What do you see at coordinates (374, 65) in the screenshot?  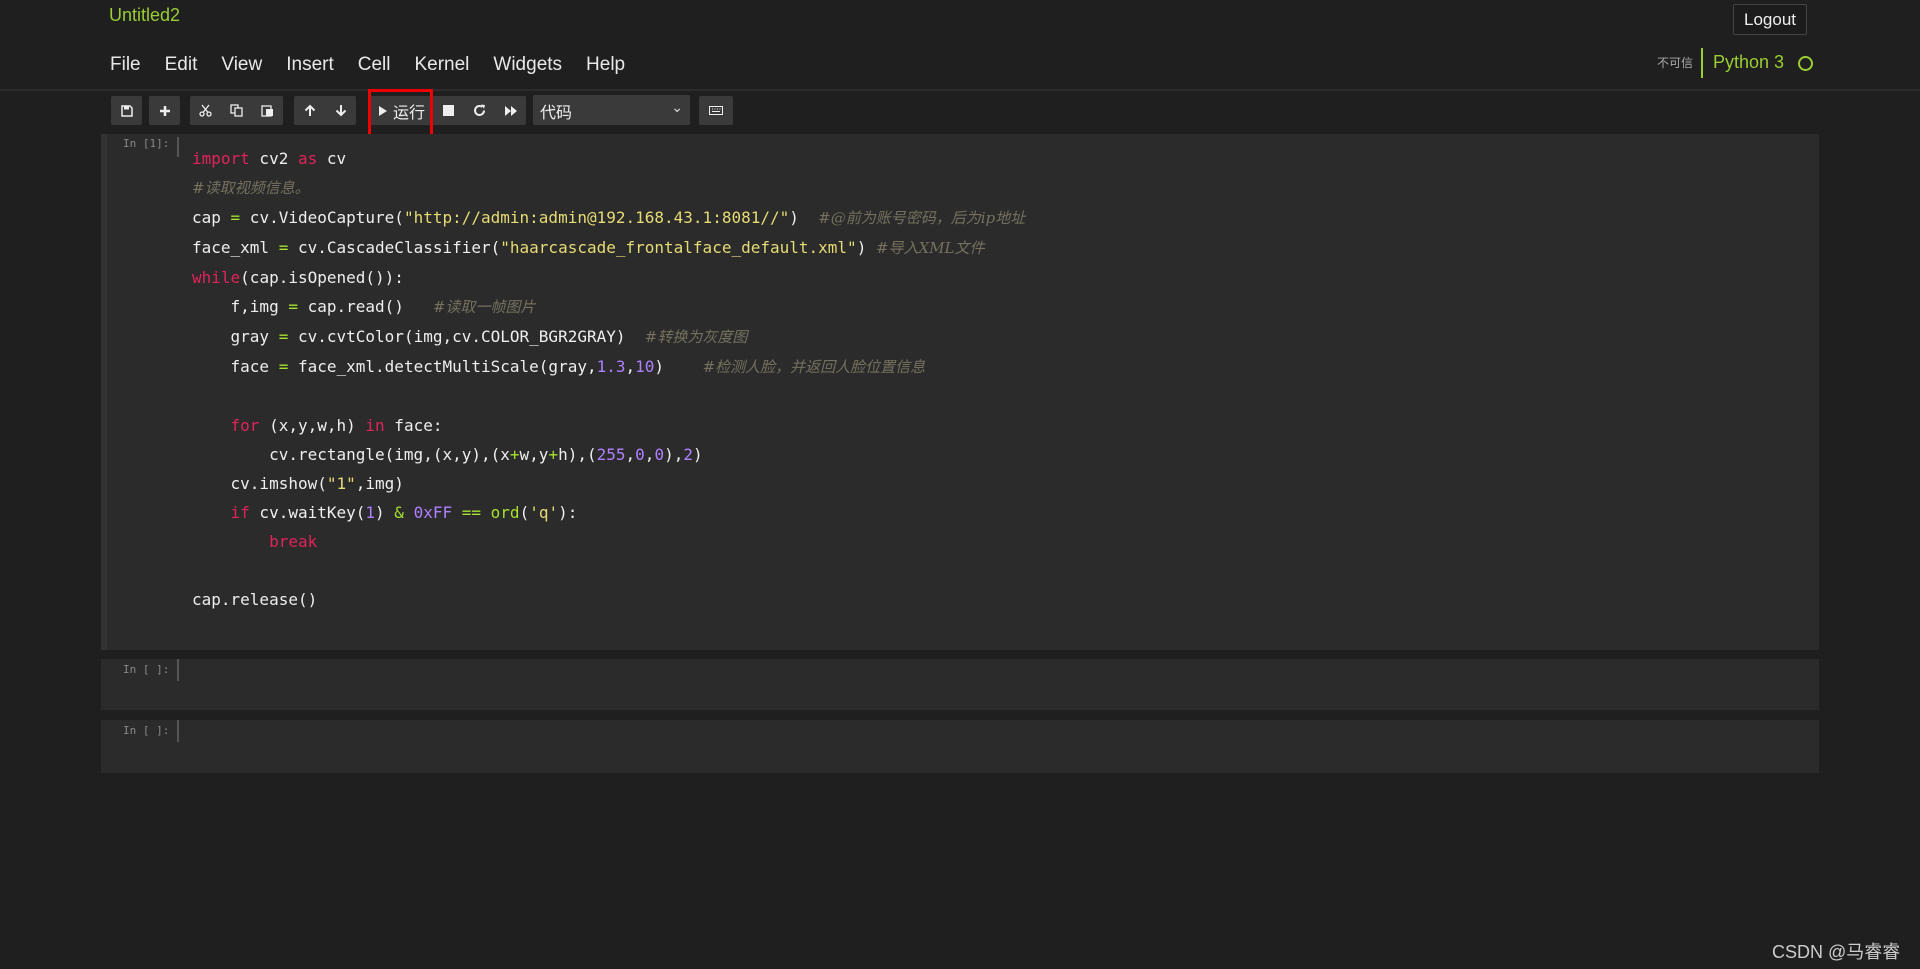 I see `menu-cell: Cell` at bounding box center [374, 65].